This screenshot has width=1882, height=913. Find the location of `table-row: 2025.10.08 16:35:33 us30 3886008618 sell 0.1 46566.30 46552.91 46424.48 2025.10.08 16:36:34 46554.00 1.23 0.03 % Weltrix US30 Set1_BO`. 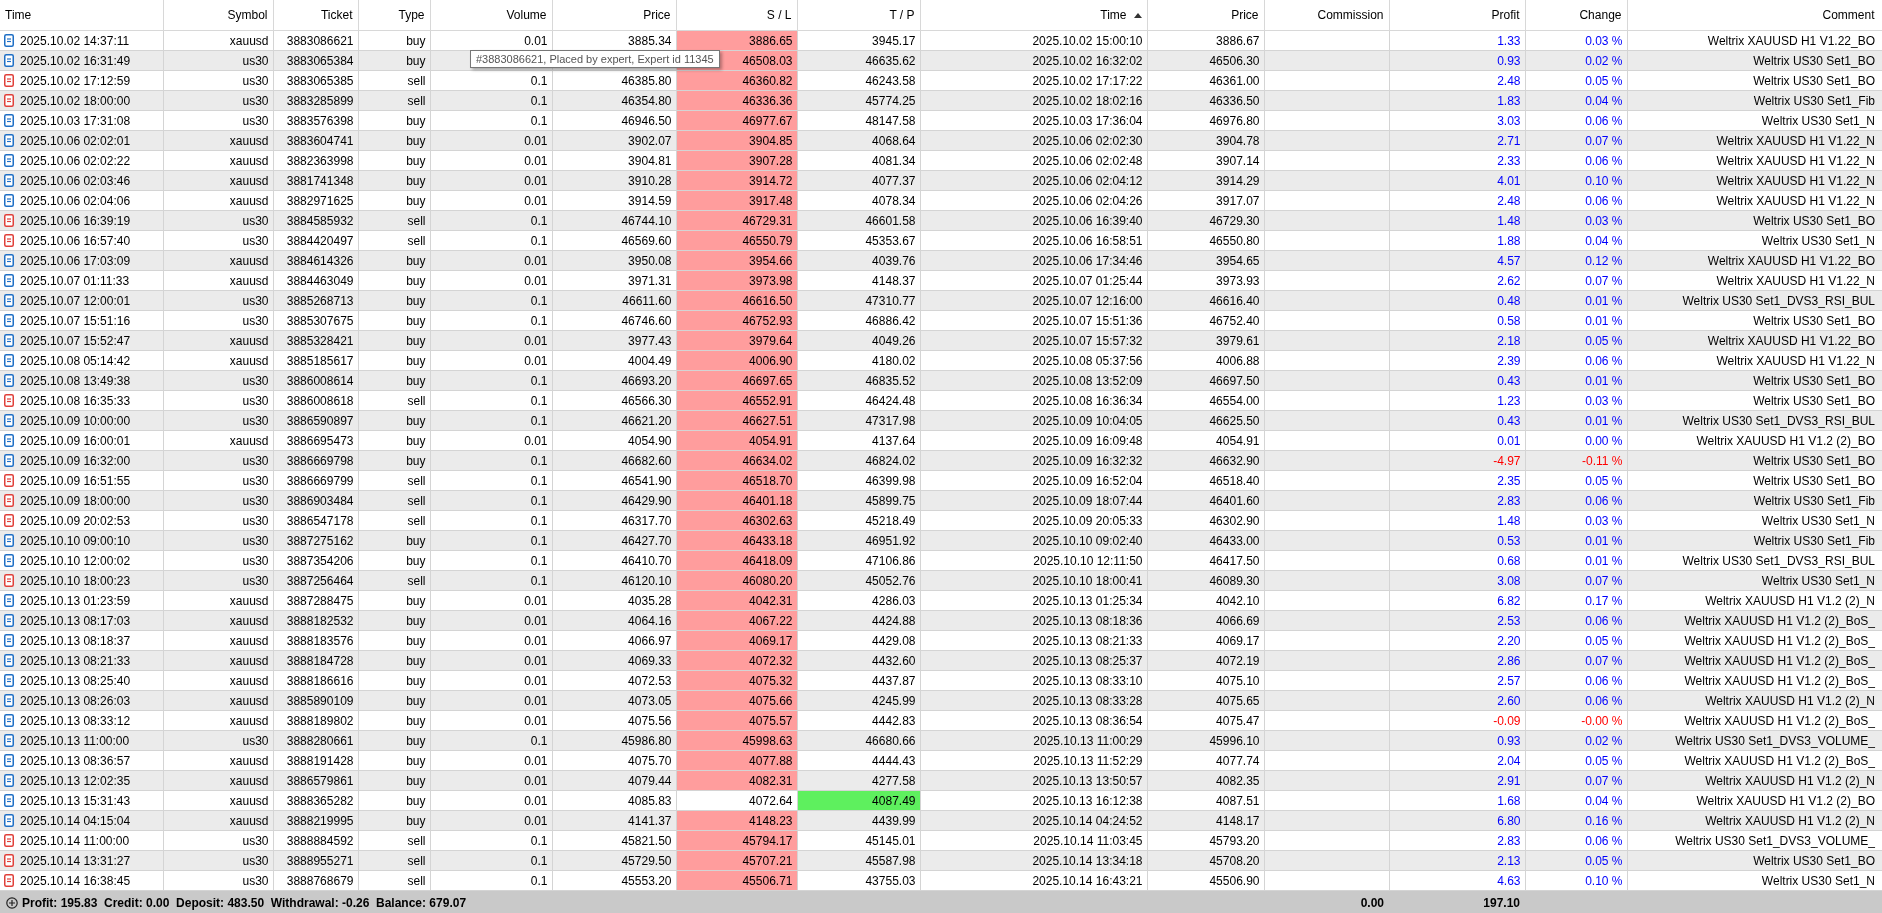

table-row: 2025.10.08 16:35:33 us30 3886008618 sell 0.1 46566.30 46552.91 46424.48 2025.10.08 16:36:34 46554.00 1.23 0.03 % Weltrix US30 Set1_BO is located at coordinates (941, 400).